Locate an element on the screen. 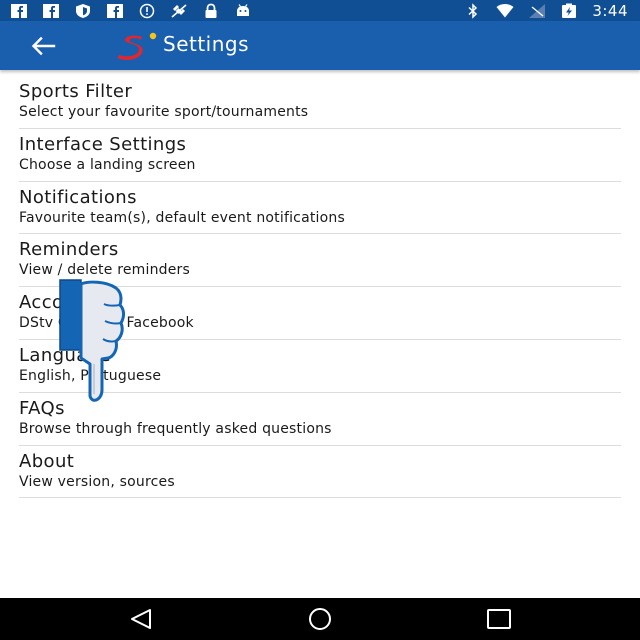 The image size is (640, 640). status-right-icons: 3:44 is located at coordinates (546, 11).